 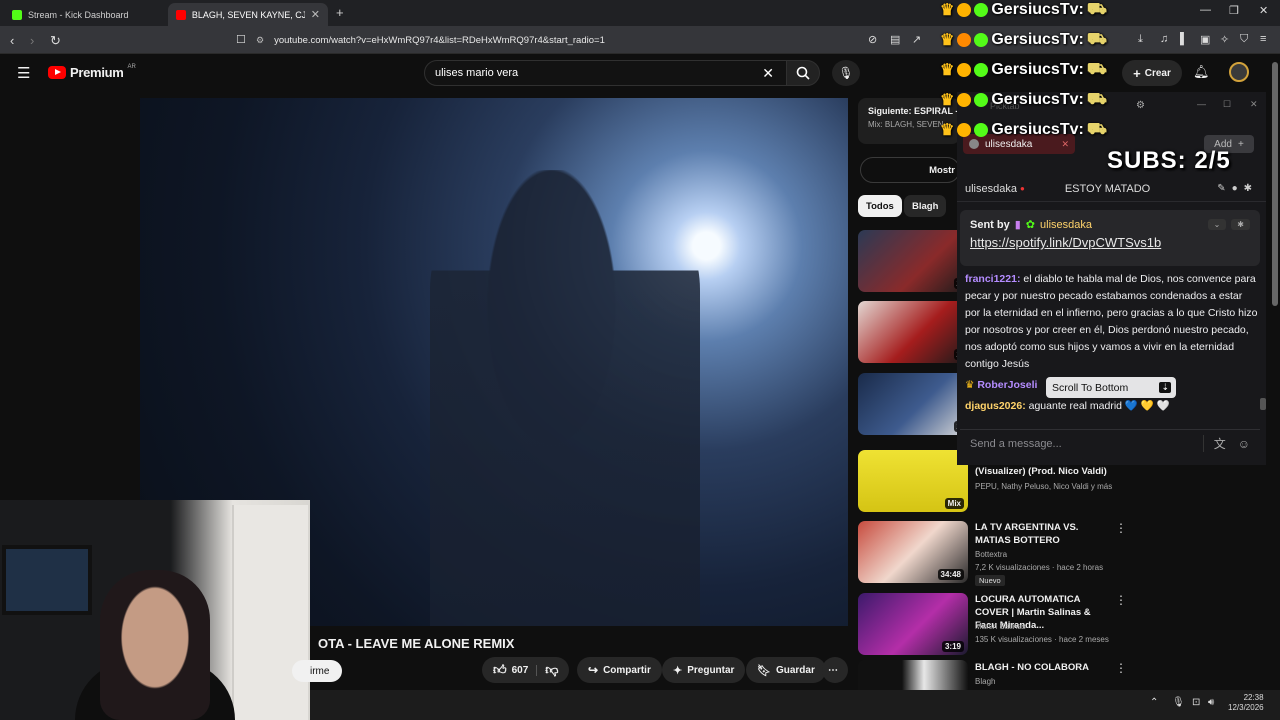 I want to click on youtube-logo: Premium AR, so click(x=92, y=72).